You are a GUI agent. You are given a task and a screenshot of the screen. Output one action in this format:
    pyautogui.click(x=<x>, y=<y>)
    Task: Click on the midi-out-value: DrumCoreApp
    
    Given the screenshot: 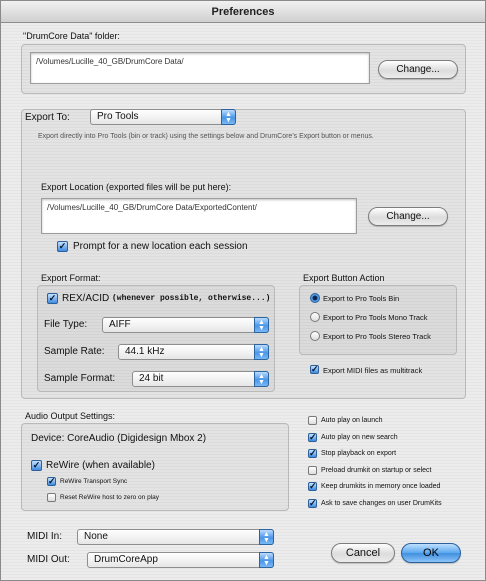 What is the action you would take?
    pyautogui.click(x=126, y=559)
    